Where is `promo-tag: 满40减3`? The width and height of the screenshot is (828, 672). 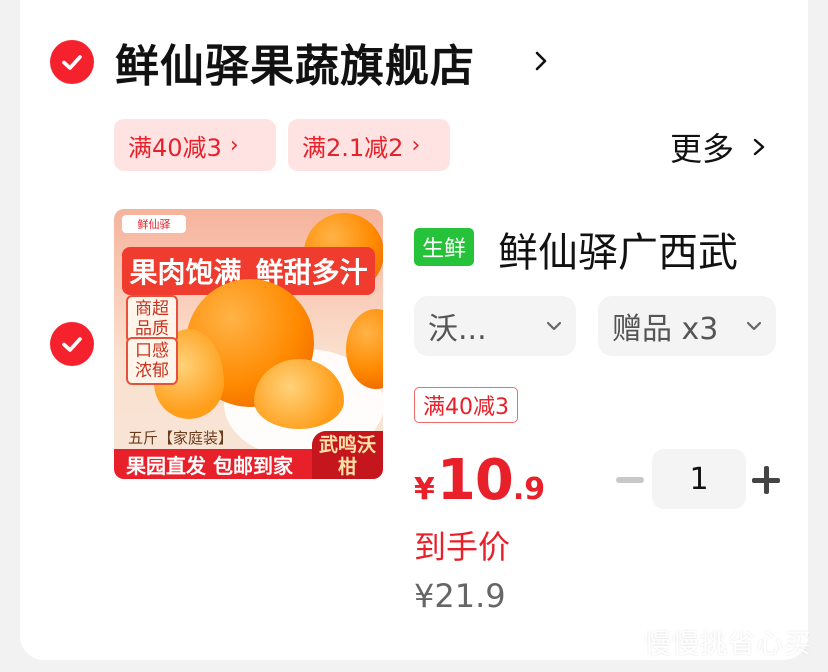 promo-tag: 满40减3 is located at coordinates (466, 405).